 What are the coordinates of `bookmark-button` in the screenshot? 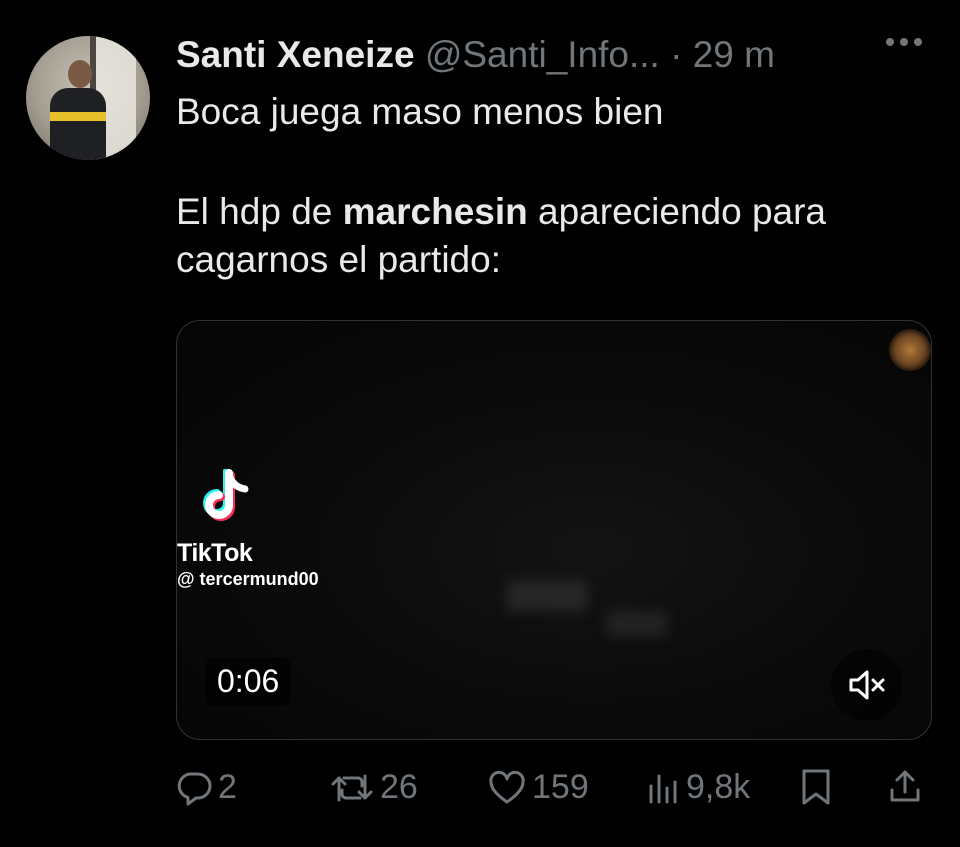 It's located at (816, 787).